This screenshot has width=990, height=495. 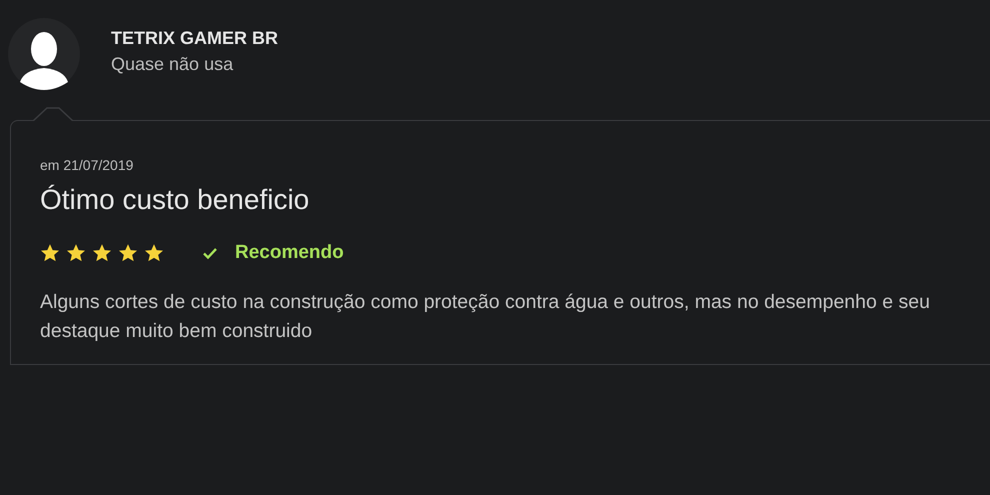 I want to click on recommend-label: Recomendo, so click(x=289, y=253).